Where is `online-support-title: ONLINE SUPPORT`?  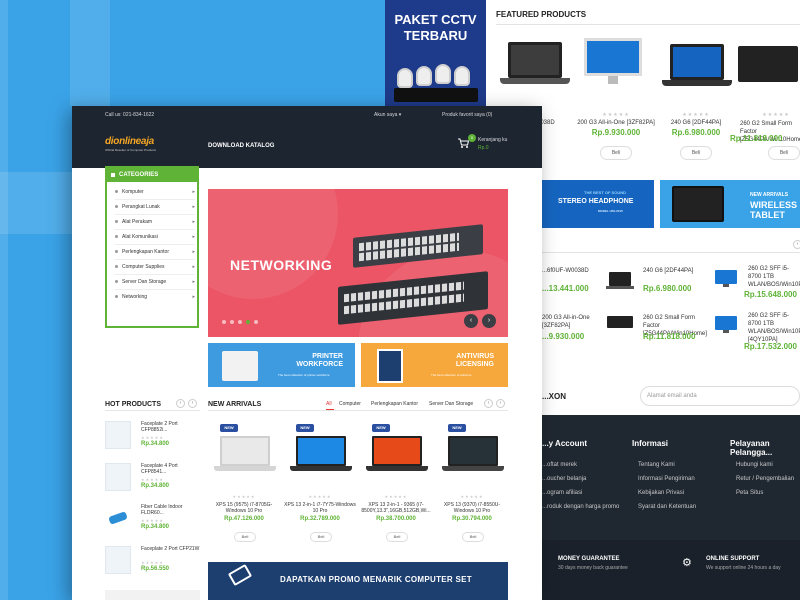
online-support-title: ONLINE SUPPORT is located at coordinates (733, 559).